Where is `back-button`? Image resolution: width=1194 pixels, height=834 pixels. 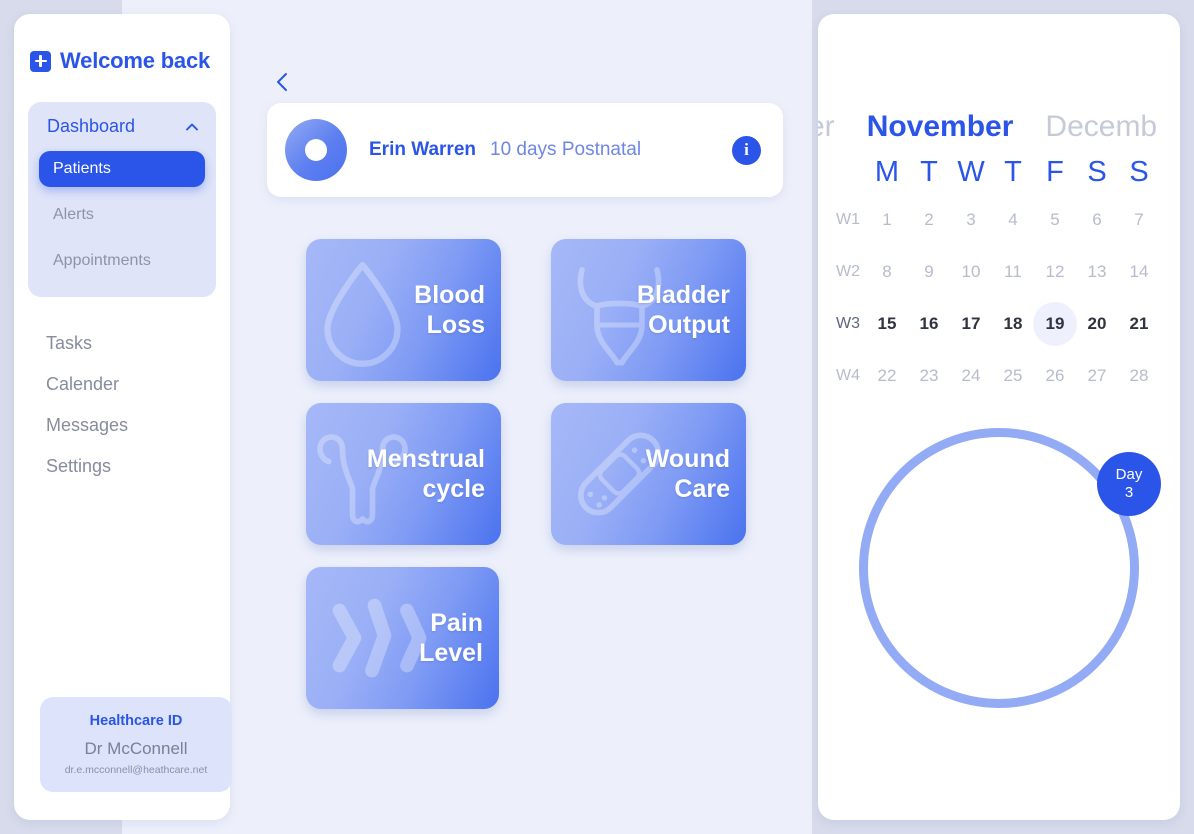 back-button is located at coordinates (283, 82).